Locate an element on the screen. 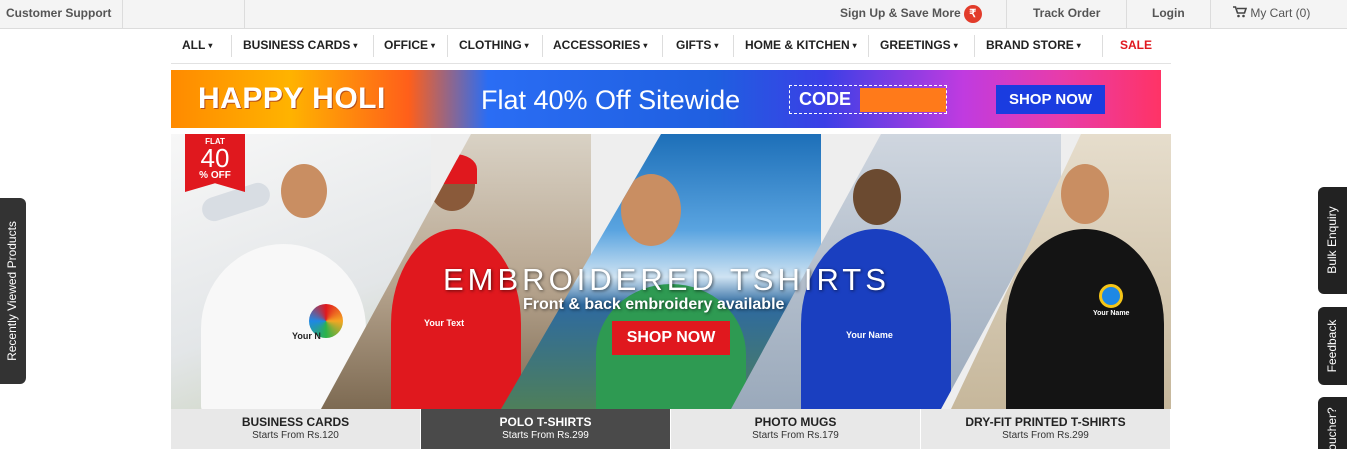  customer-support-link: Customer Support is located at coordinates (58, 14).